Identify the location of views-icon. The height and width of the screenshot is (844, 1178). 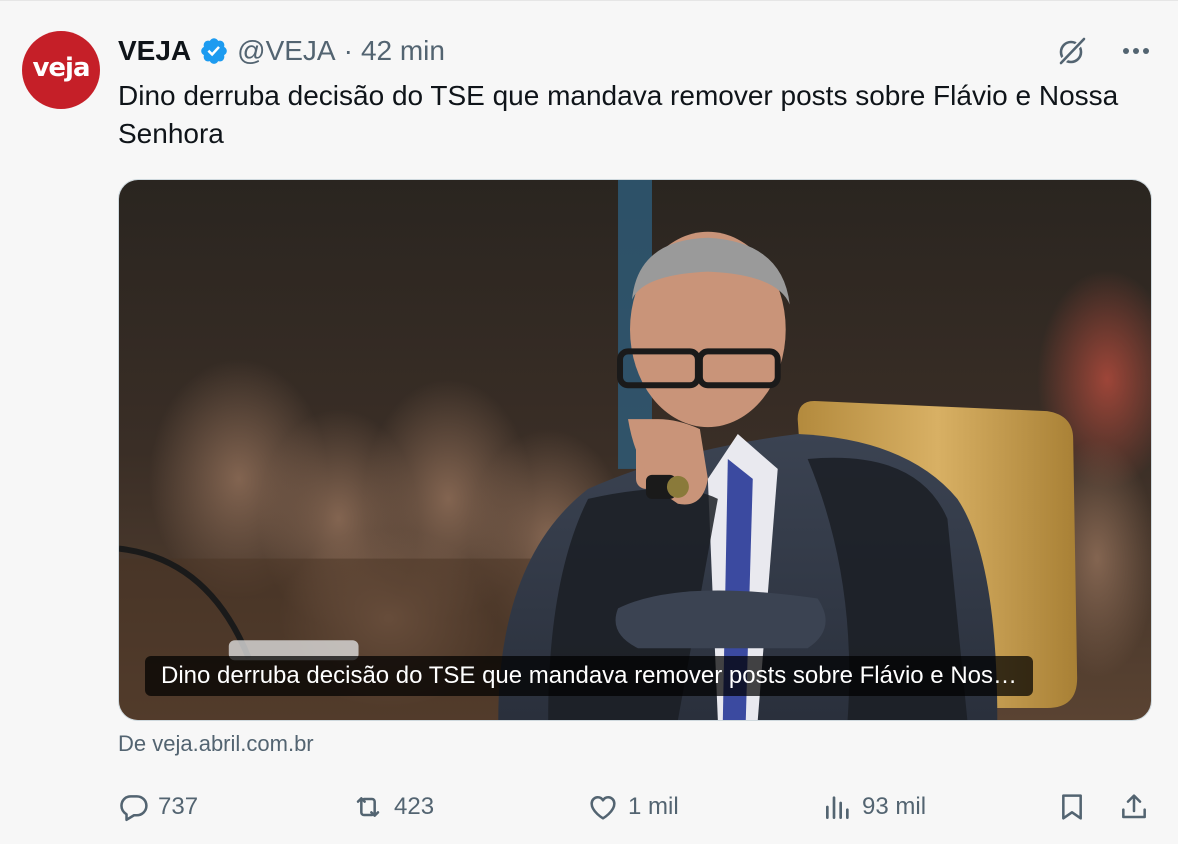
(837, 807).